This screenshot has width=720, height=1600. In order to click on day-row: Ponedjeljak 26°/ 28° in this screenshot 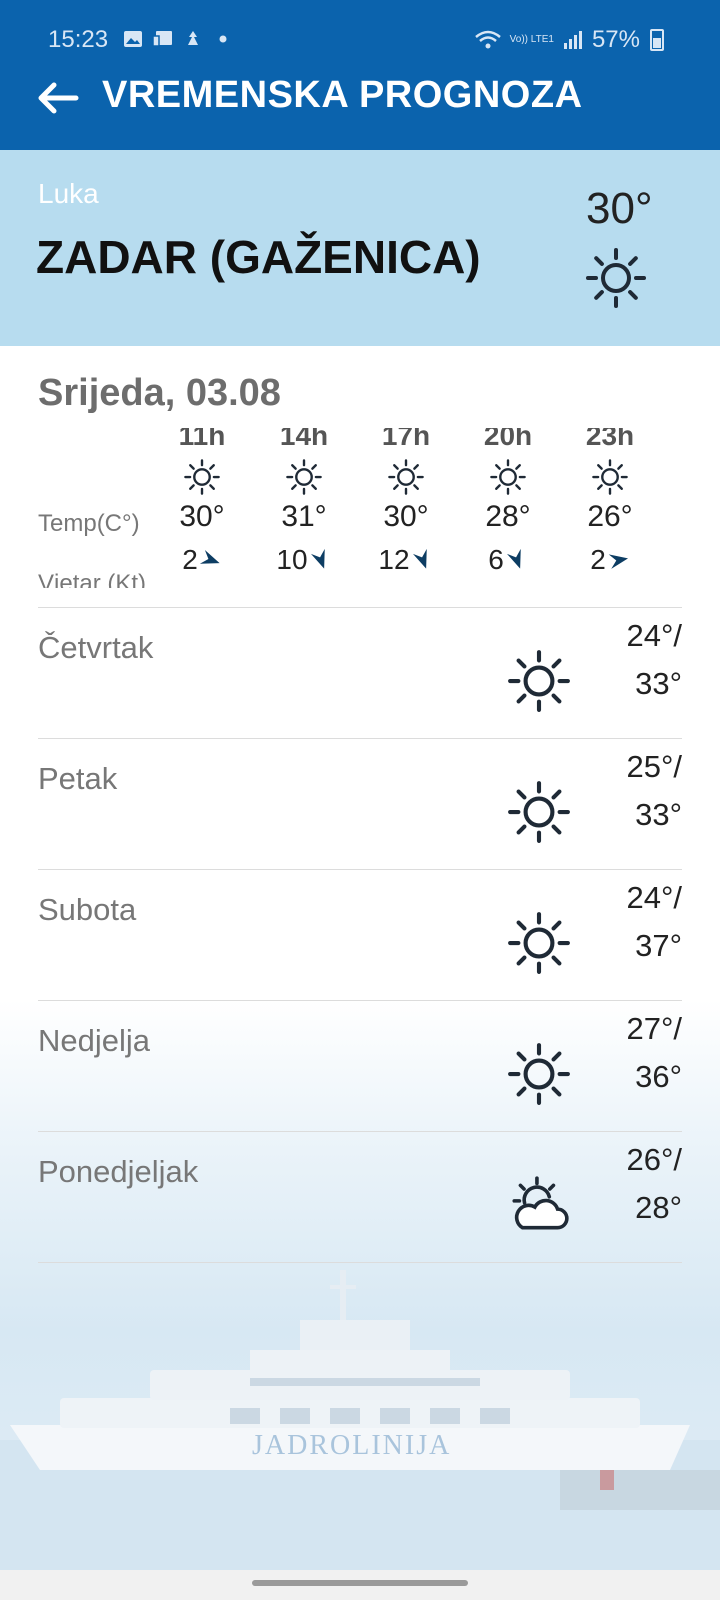, I will do `click(360, 1197)`.